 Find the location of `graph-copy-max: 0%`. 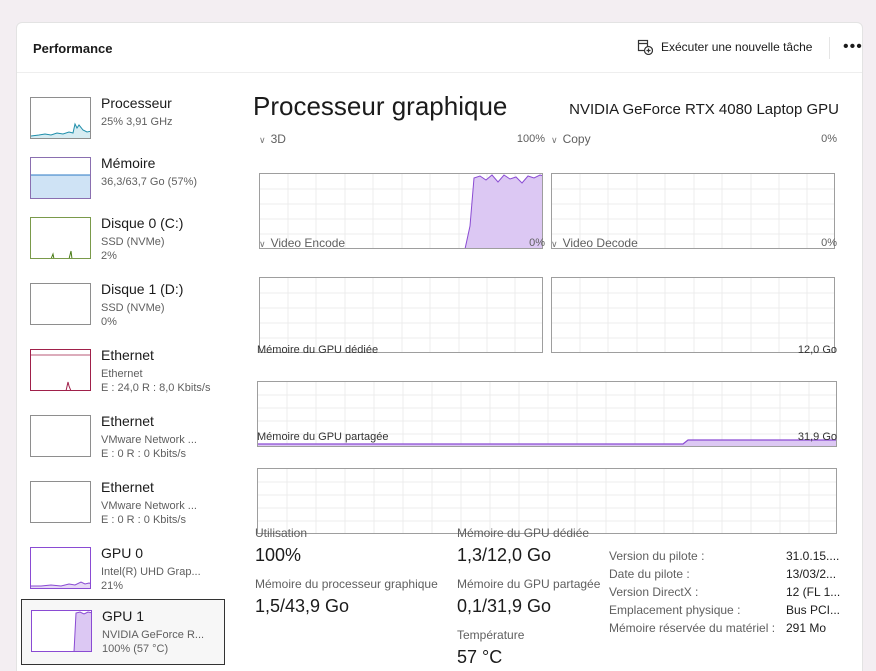

graph-copy-max: 0% is located at coordinates (829, 139).